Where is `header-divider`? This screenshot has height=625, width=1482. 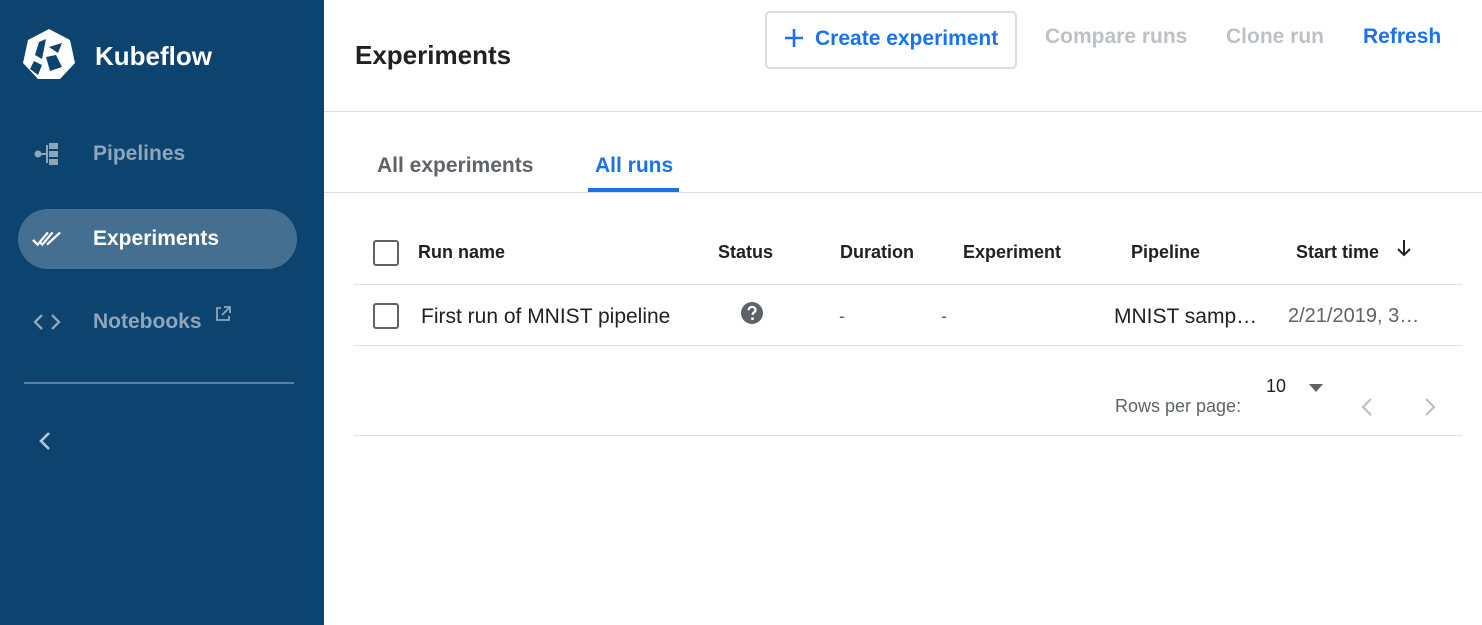
header-divider is located at coordinates (903, 111).